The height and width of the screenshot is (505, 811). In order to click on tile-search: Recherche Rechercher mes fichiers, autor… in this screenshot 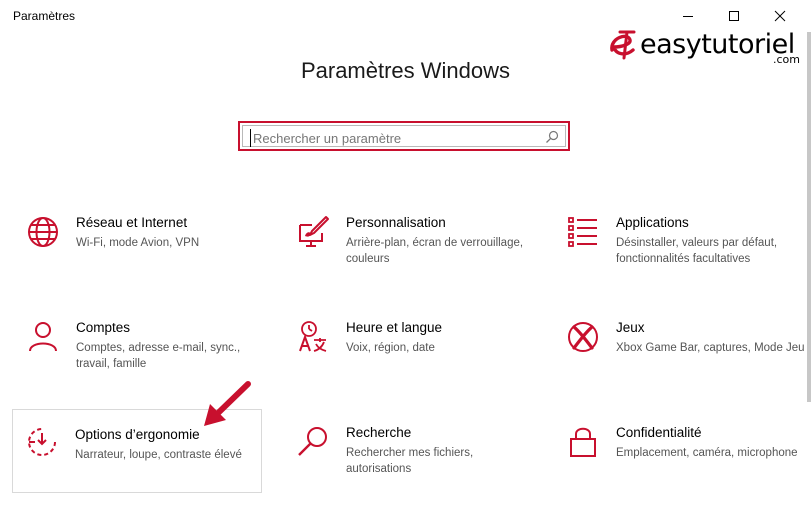, I will do `click(408, 465)`.